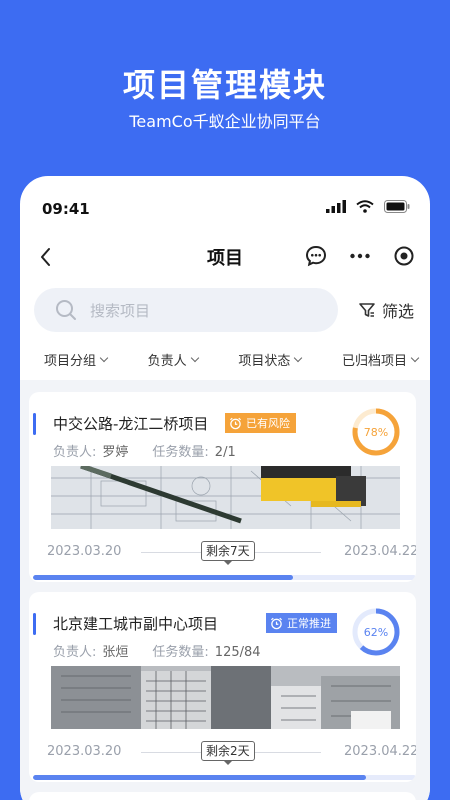  I want to click on dropdown-label: 项目状态, so click(264, 361).